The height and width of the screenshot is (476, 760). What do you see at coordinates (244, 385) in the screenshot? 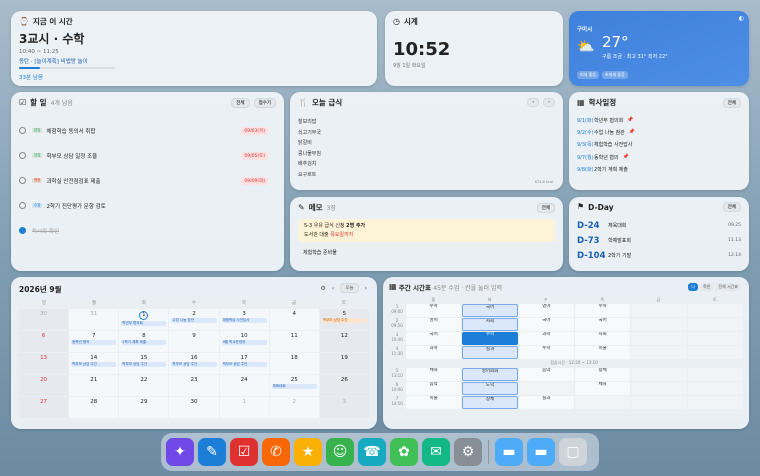
I see `calendar-day: 24` at bounding box center [244, 385].